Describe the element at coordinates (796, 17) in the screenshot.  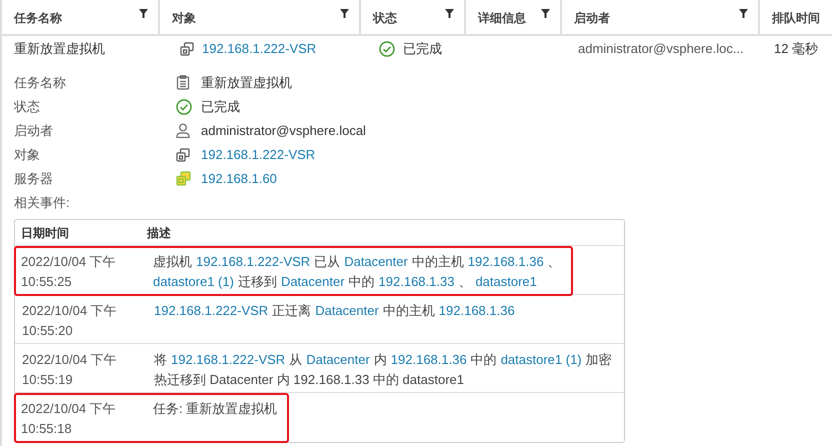
I see `column-header: 排队时间` at that location.